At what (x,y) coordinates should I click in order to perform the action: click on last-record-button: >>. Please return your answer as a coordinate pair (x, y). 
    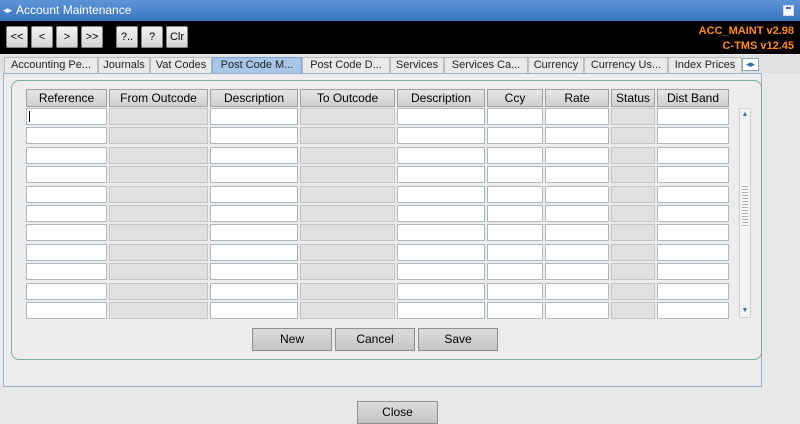
    Looking at the image, I should click on (92, 37).